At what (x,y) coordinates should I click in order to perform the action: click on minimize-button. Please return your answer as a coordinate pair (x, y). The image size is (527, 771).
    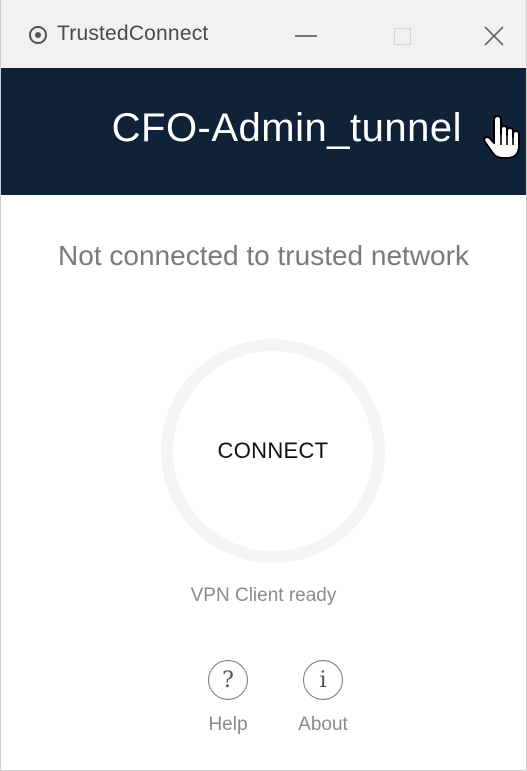
    Looking at the image, I should click on (306, 36).